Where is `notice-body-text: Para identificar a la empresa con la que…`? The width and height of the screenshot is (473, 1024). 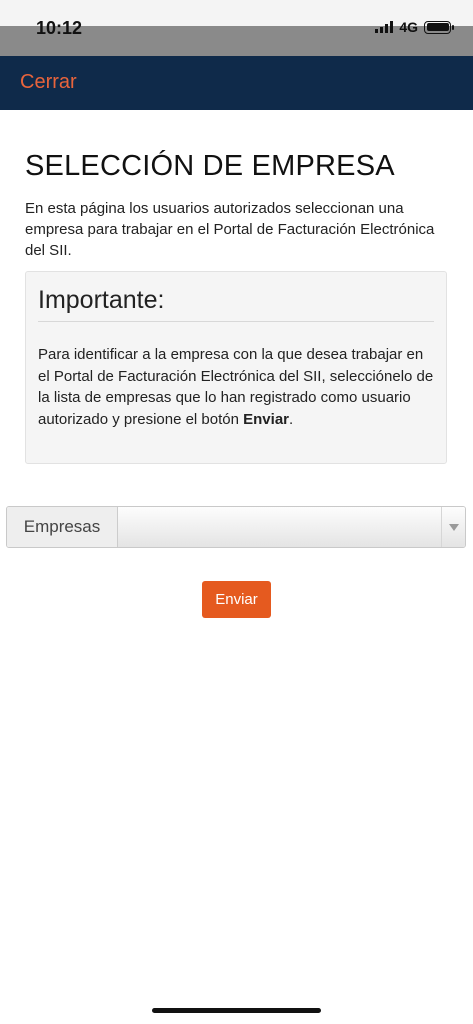 notice-body-text: Para identificar a la empresa con la que… is located at coordinates (236, 387).